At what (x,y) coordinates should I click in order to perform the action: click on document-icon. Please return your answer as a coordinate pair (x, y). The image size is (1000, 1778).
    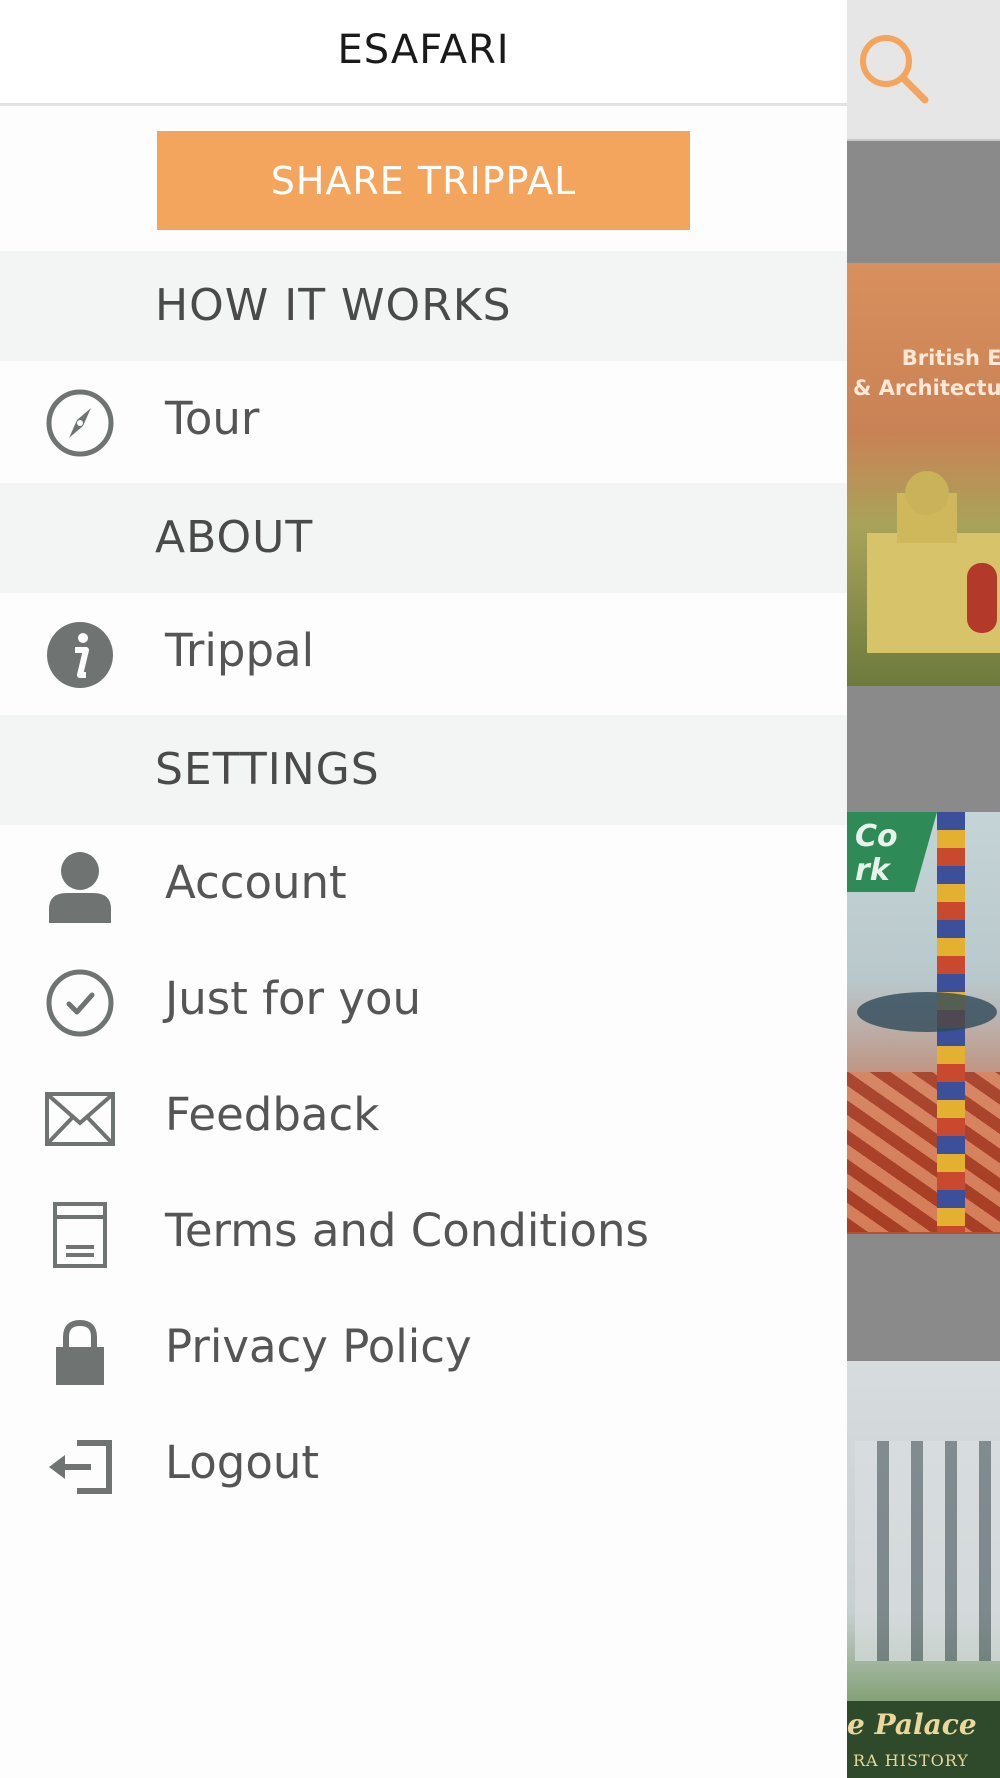
    Looking at the image, I should click on (80, 1235).